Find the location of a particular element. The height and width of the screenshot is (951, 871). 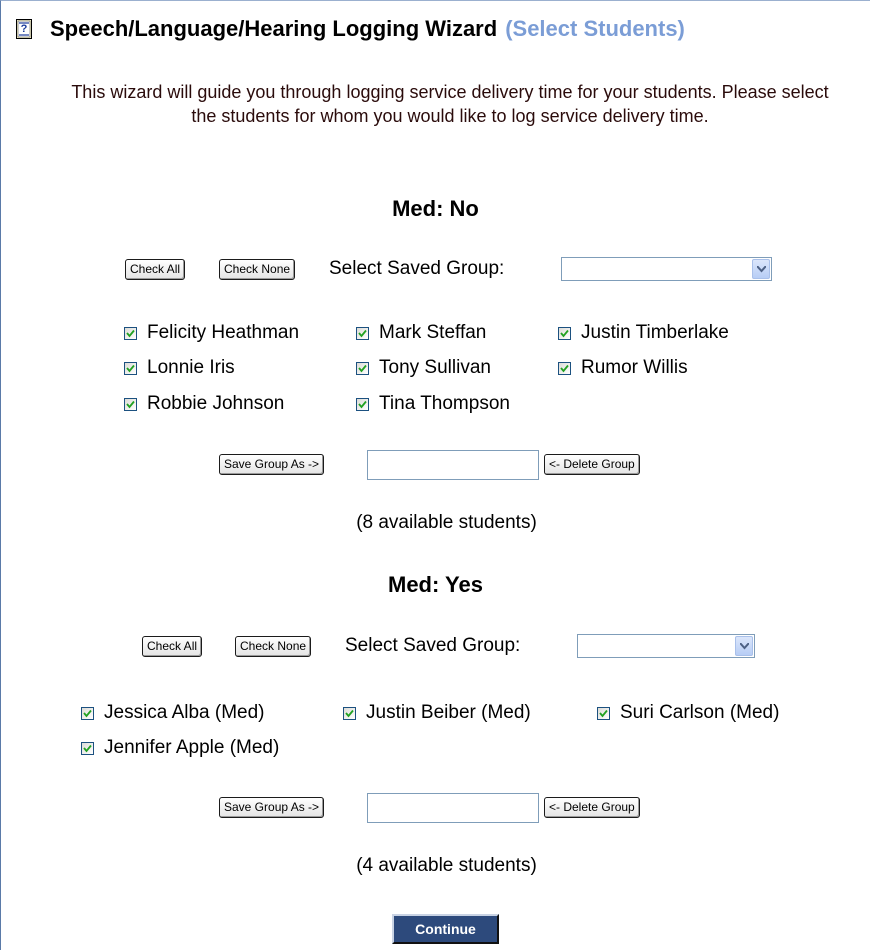

student-checkbox-item: Felicity Heathman is located at coordinates (211, 333).